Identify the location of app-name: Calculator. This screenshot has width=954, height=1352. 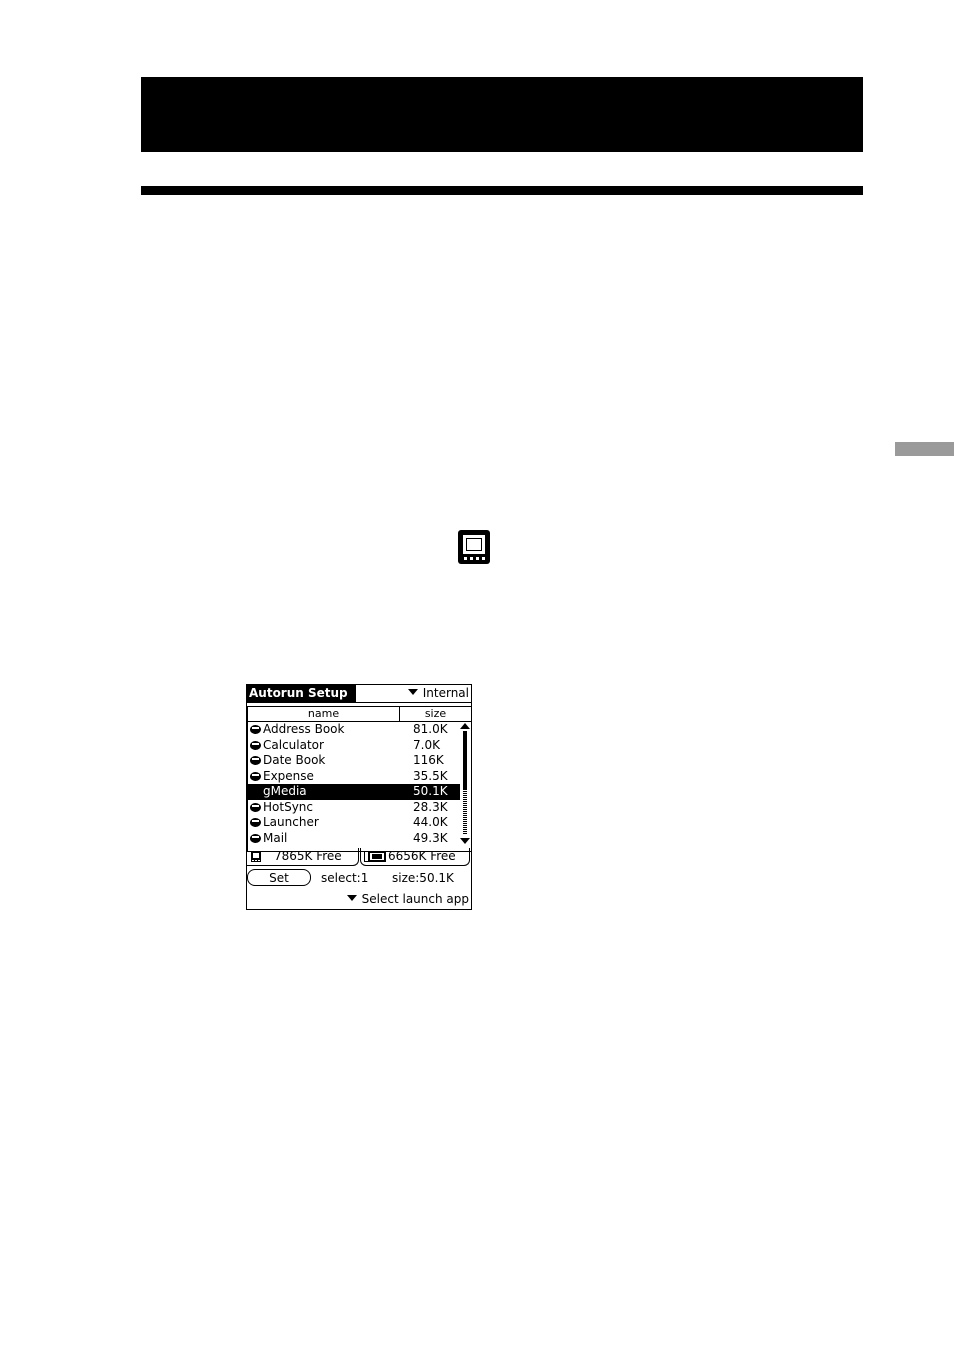
(293, 744).